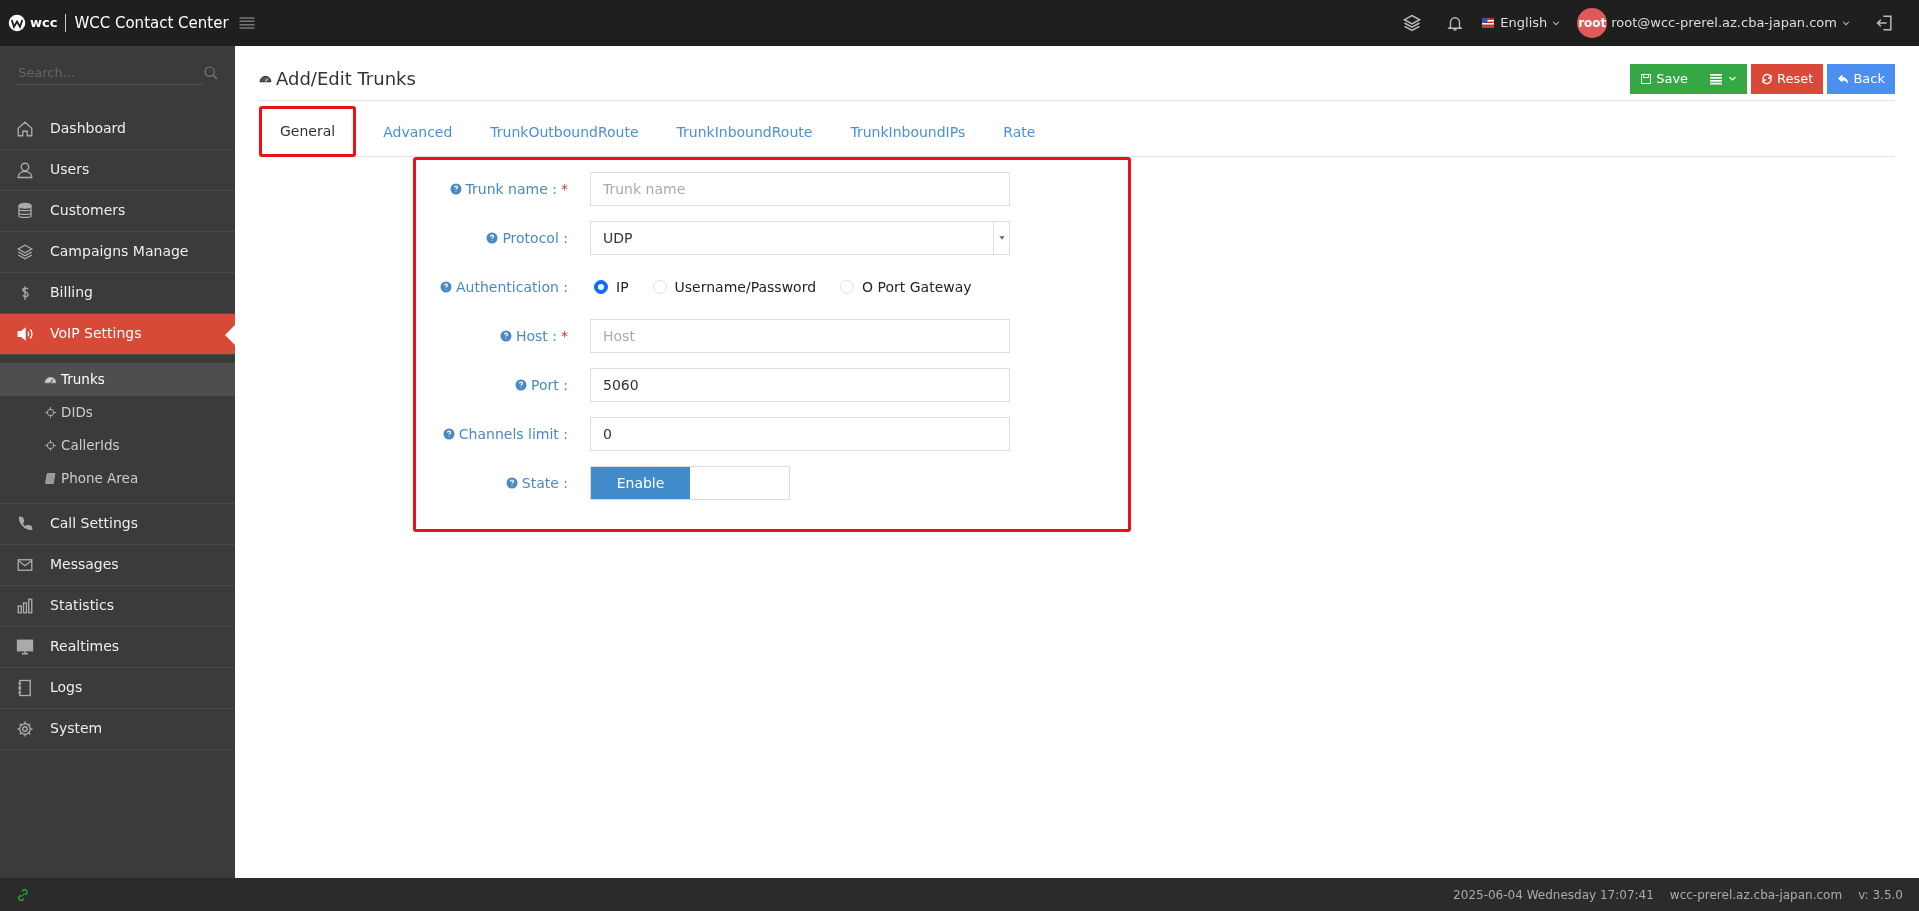 The image size is (1919, 911). What do you see at coordinates (25, 605) in the screenshot?
I see `bar-chart-icon` at bounding box center [25, 605].